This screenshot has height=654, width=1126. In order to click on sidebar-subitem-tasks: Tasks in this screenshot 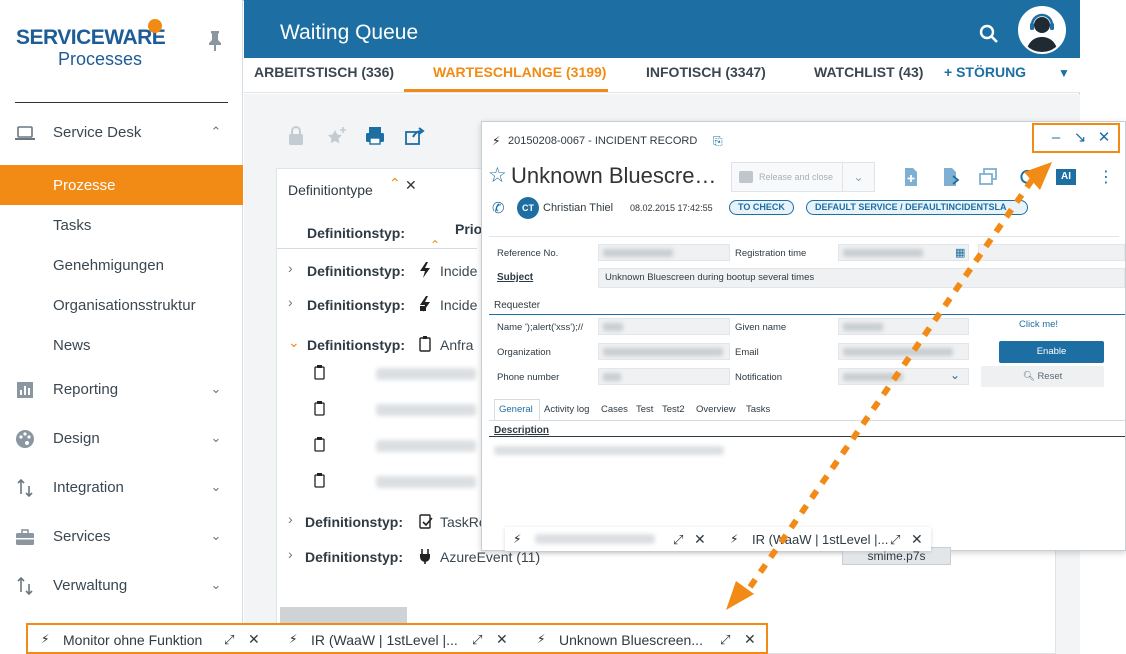, I will do `click(121, 225)`.